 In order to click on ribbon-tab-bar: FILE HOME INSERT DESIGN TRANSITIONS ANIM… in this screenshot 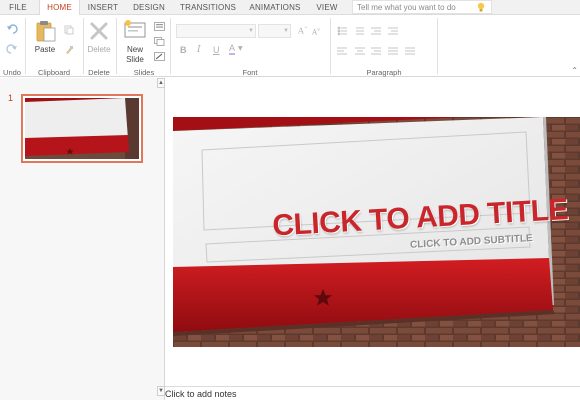, I will do `click(290, 8)`.